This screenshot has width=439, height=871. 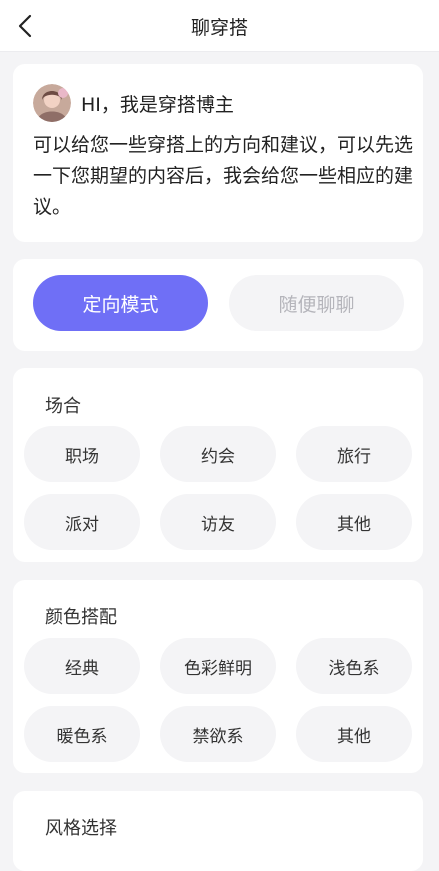 I want to click on style-section: 风格选择, so click(x=218, y=831).